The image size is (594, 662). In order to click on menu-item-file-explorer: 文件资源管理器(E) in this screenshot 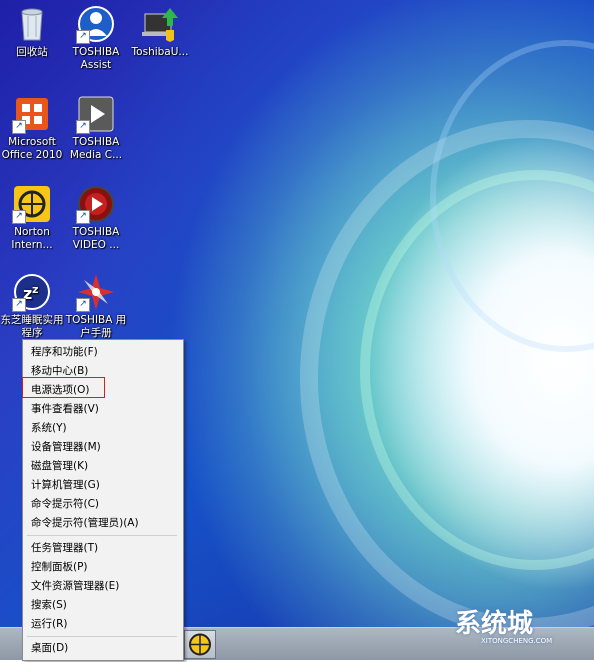, I will do `click(75, 586)`.